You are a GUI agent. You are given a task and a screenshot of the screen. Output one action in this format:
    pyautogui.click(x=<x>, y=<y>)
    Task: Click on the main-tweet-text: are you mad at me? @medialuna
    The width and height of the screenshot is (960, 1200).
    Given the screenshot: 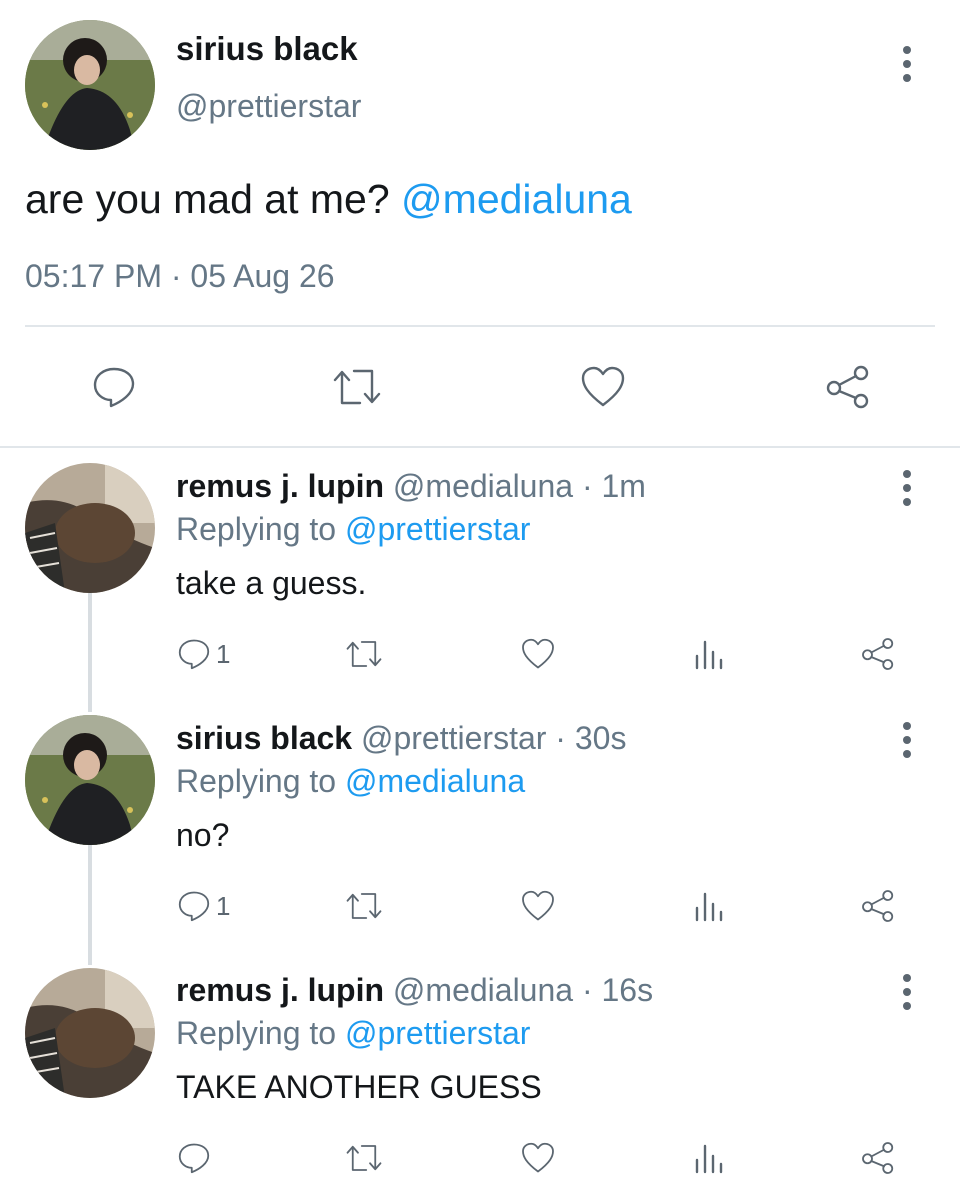 What is the action you would take?
    pyautogui.click(x=328, y=199)
    